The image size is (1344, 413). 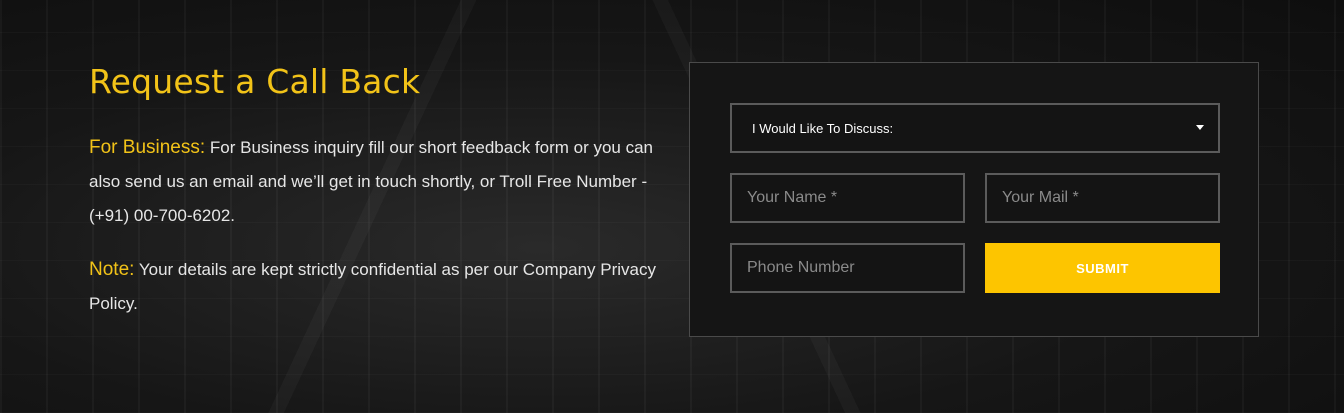 I want to click on name-input: Your Name *, so click(x=847, y=198).